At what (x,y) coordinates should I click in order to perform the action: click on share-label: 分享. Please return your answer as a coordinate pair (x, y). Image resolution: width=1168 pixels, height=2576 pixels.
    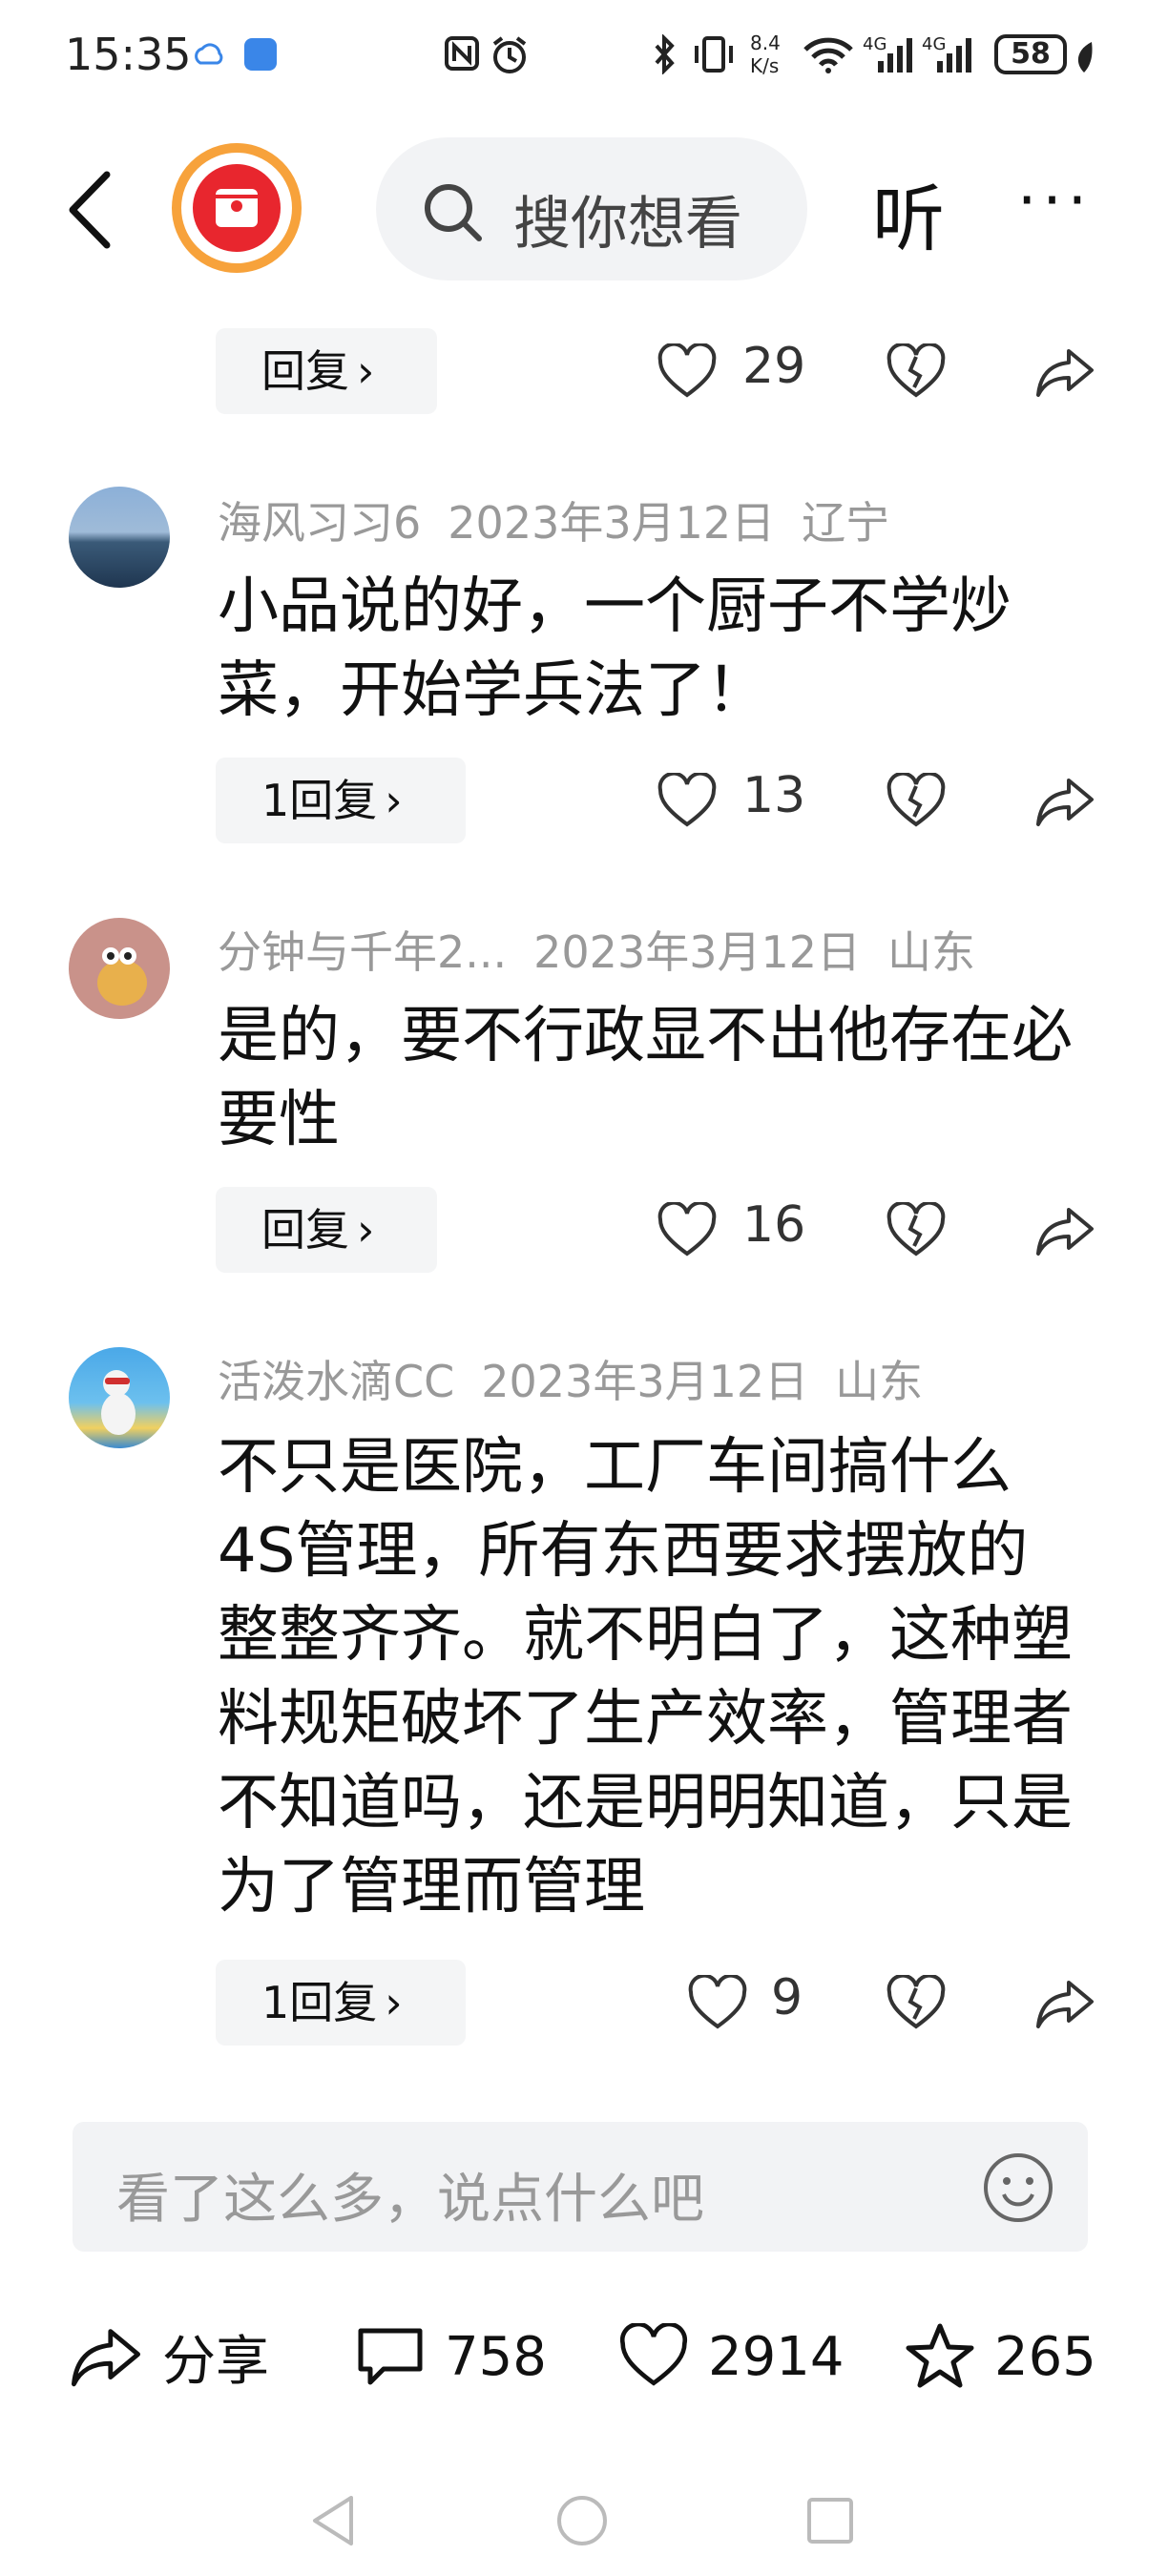
    Looking at the image, I should click on (215, 2361).